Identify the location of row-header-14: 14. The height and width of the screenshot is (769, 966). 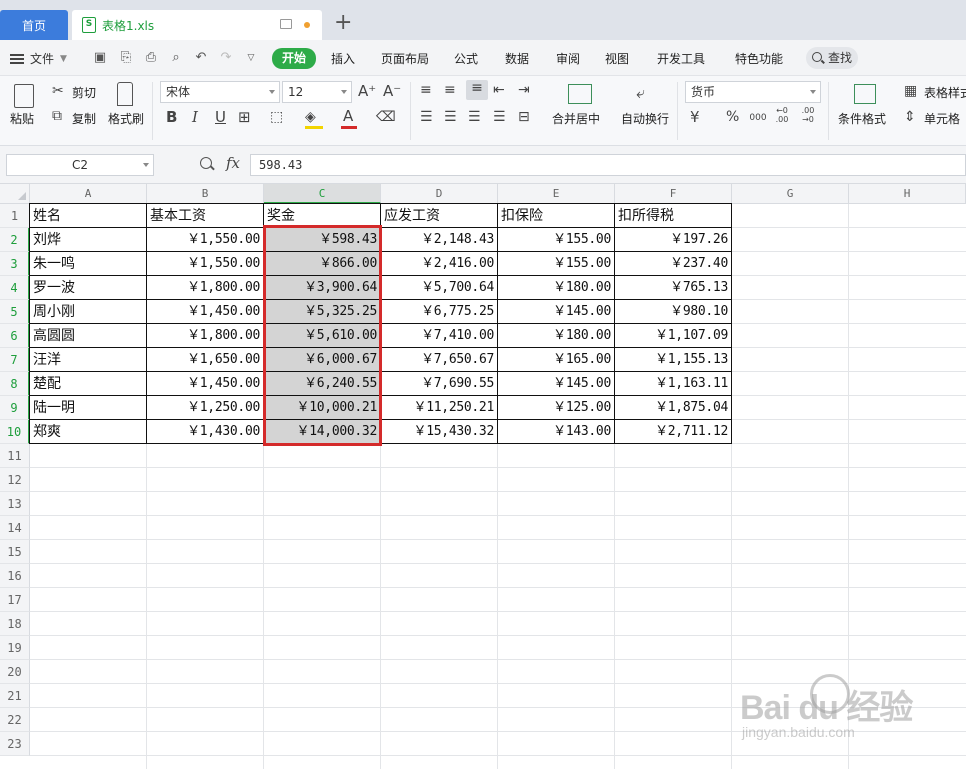
(15, 528).